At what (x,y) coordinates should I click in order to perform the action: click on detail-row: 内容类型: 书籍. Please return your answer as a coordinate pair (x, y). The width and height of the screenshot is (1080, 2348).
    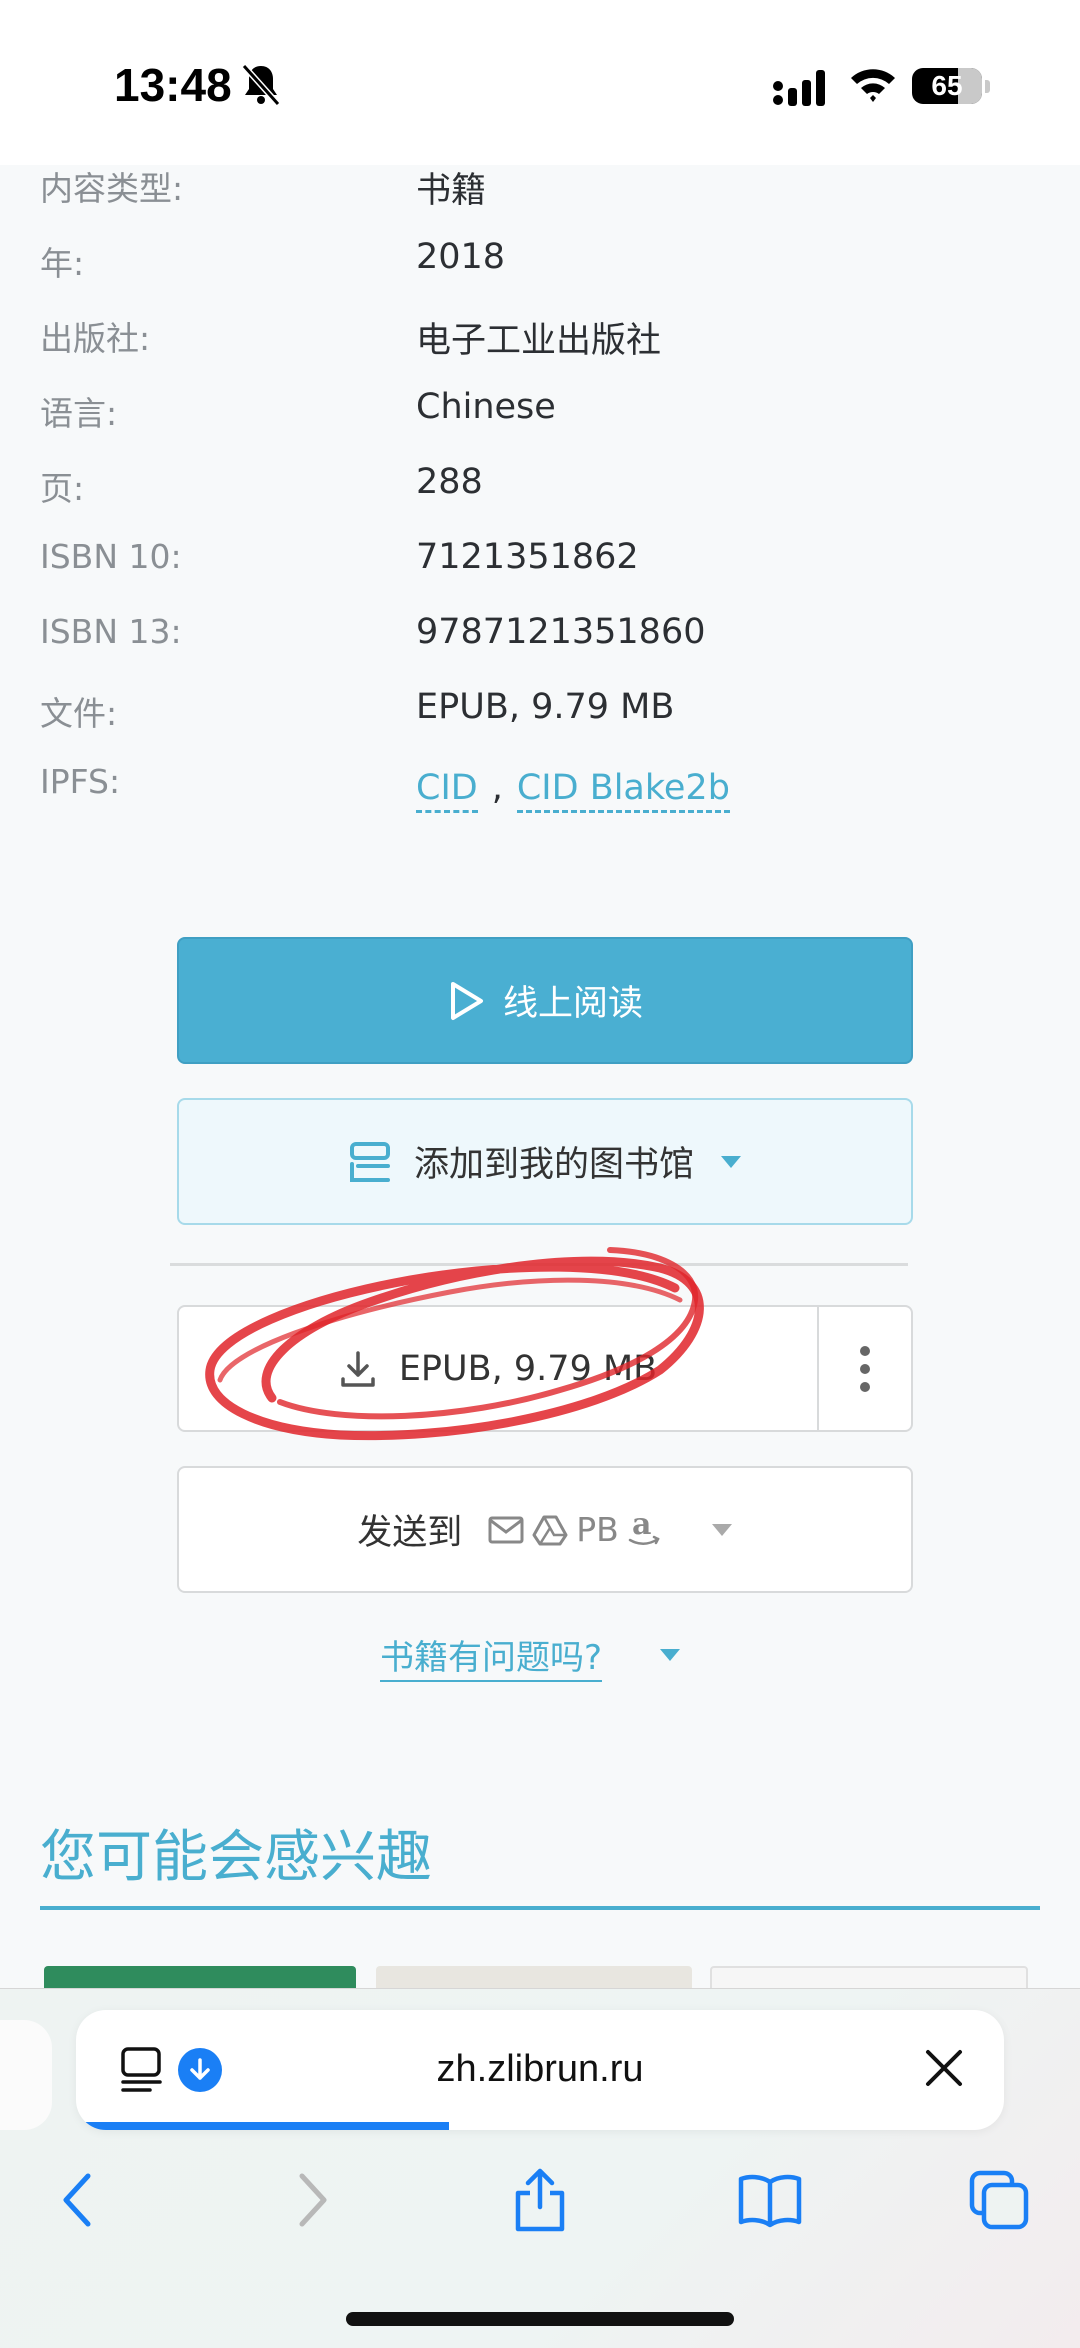
    Looking at the image, I should click on (540, 192).